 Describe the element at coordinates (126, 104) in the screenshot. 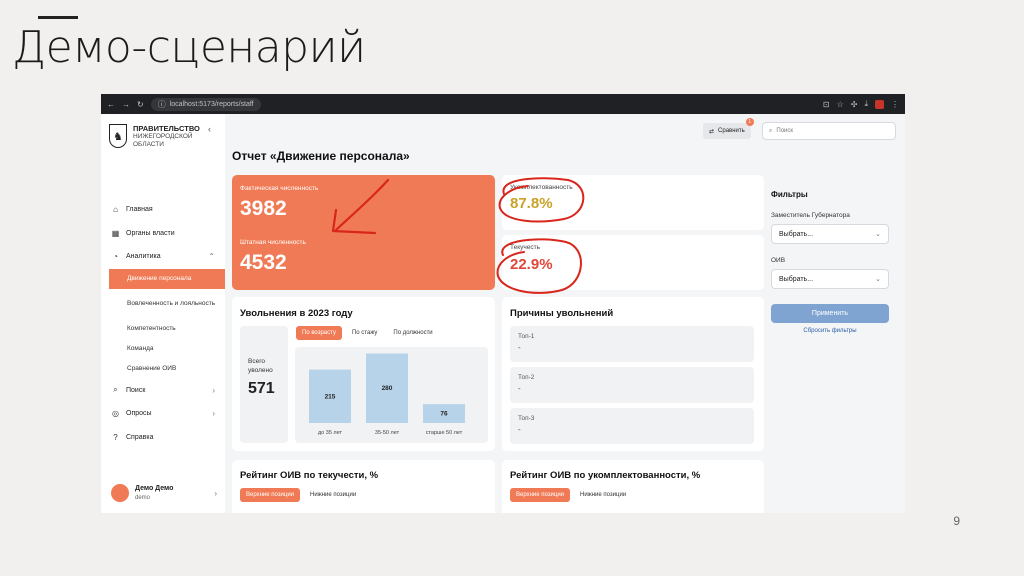

I see `forward-icon: →` at that location.